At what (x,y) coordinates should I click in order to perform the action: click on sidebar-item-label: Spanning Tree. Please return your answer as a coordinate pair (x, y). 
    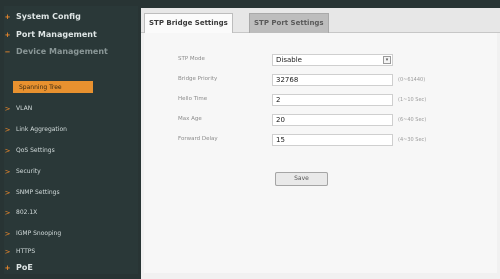
    Looking at the image, I should click on (40, 87).